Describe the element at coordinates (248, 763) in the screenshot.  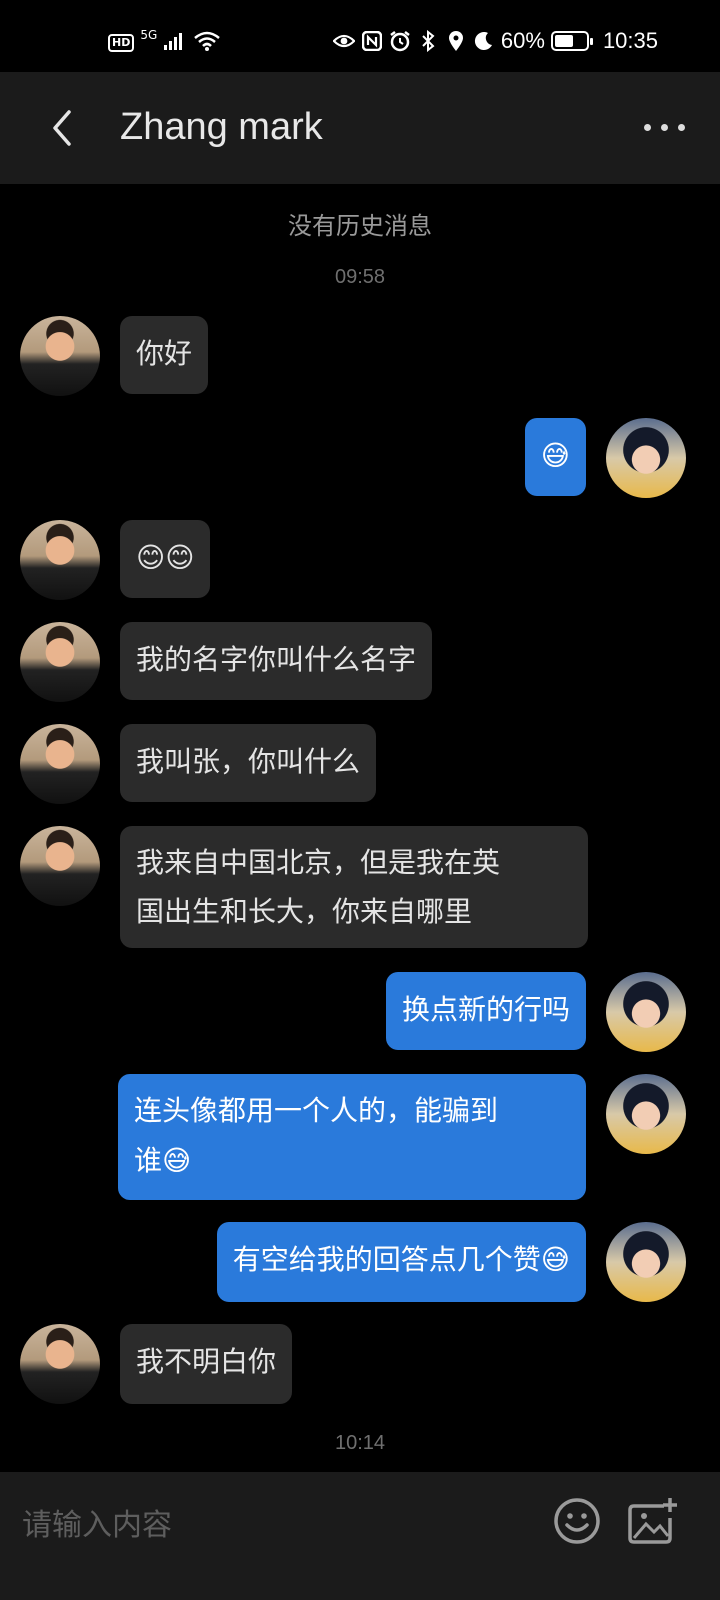
I see `message-bubble-incoming: 我叫张，你叫什么` at that location.